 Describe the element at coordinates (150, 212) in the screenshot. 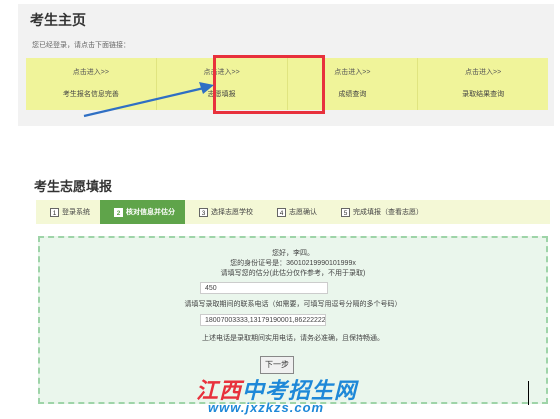

I see `step-label: 核对信息并估分` at that location.